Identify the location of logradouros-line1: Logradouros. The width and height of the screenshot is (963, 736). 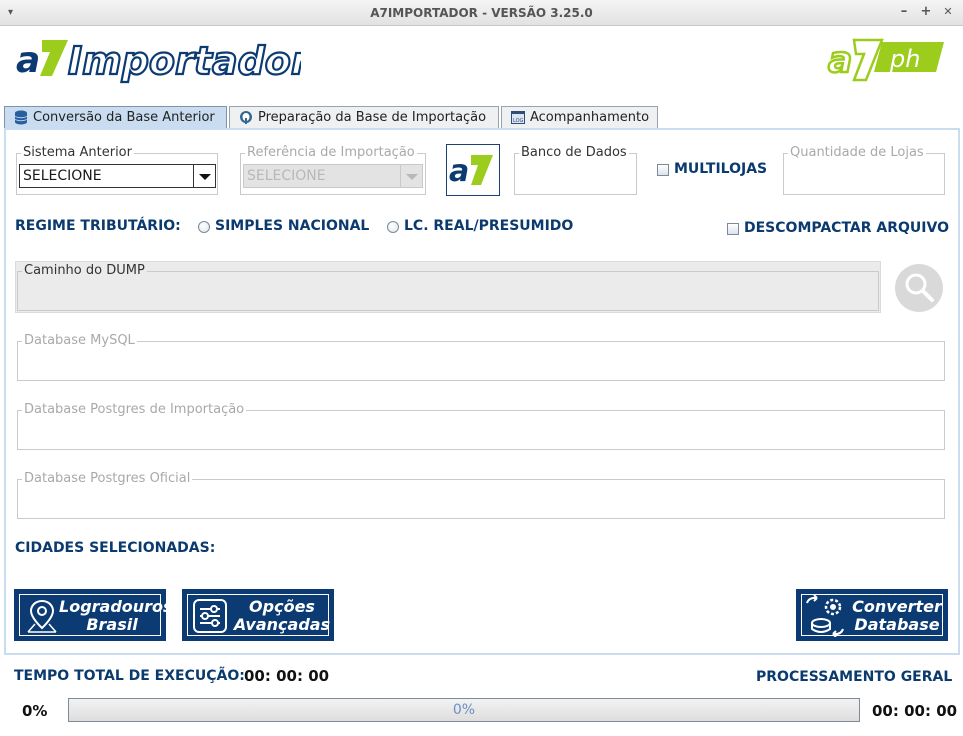
(116, 606).